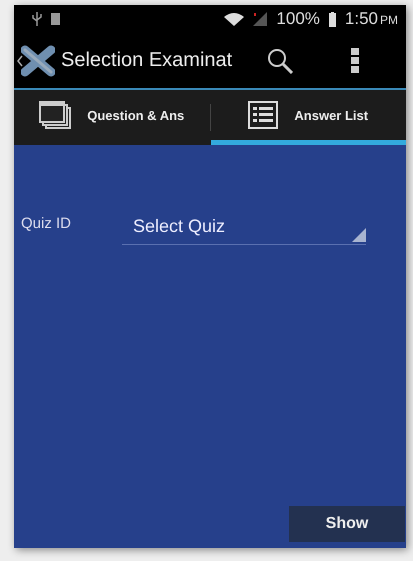  Describe the element at coordinates (280, 61) in the screenshot. I see `search-icon` at that location.